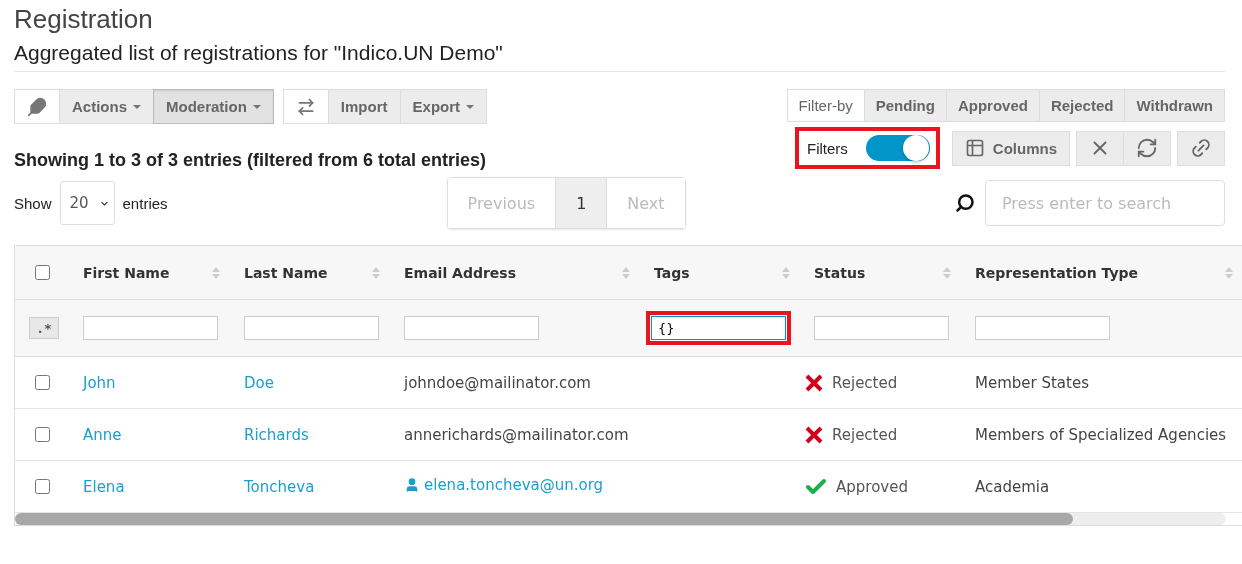 The width and height of the screenshot is (1242, 564). What do you see at coordinates (104, 203) in the screenshot?
I see `chevron-icon` at bounding box center [104, 203].